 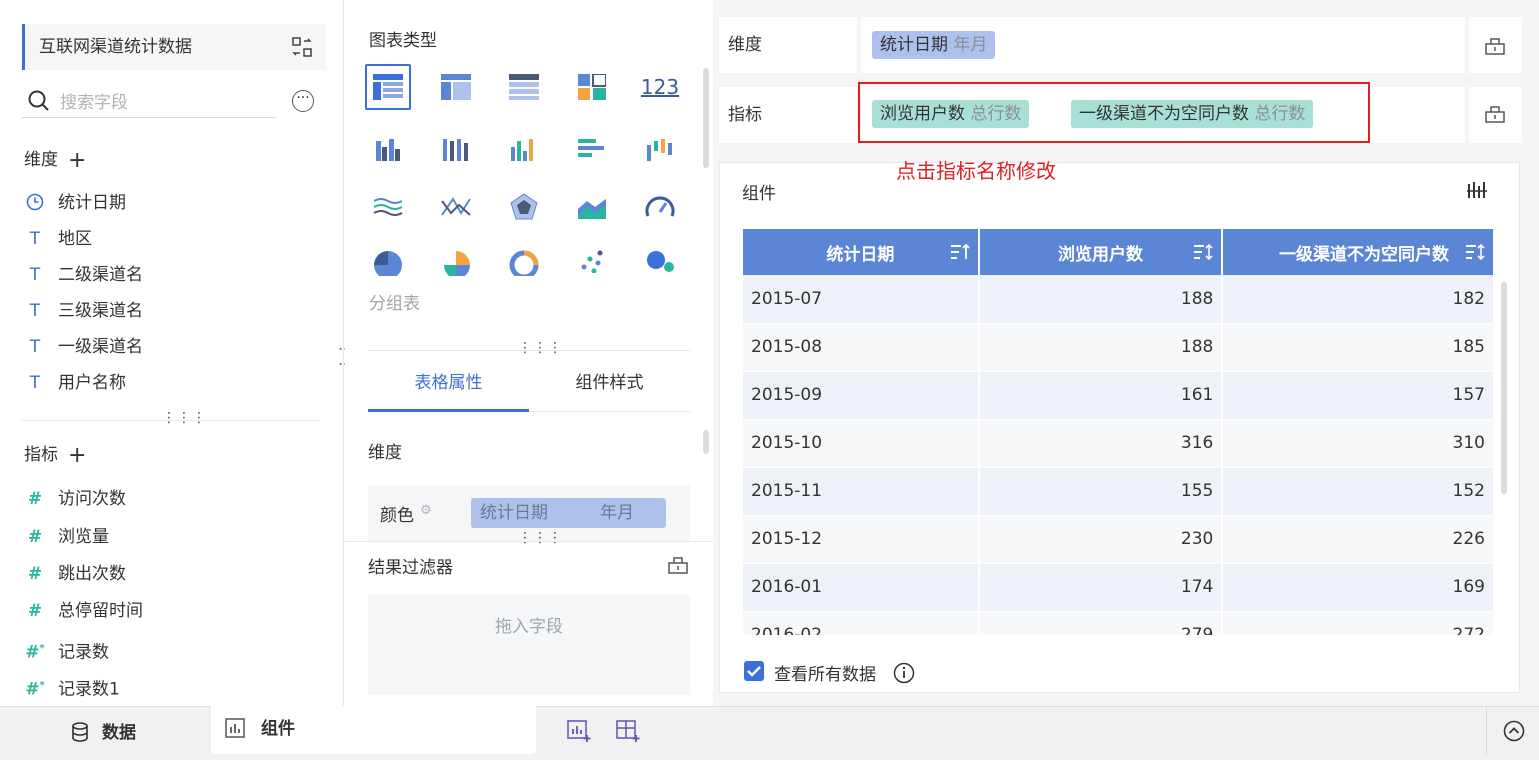 I want to click on field-item: T 二级渠道名, so click(x=83, y=275).